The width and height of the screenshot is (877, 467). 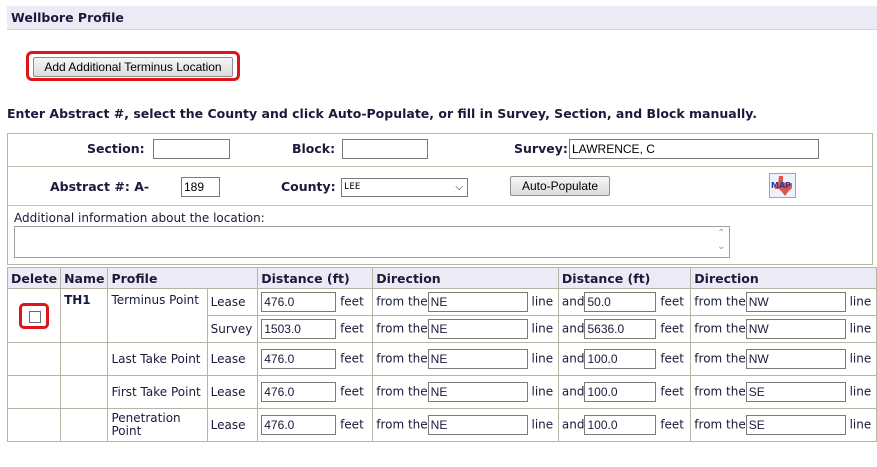 What do you see at coordinates (116, 148) in the screenshot?
I see `section-label: Section:` at bounding box center [116, 148].